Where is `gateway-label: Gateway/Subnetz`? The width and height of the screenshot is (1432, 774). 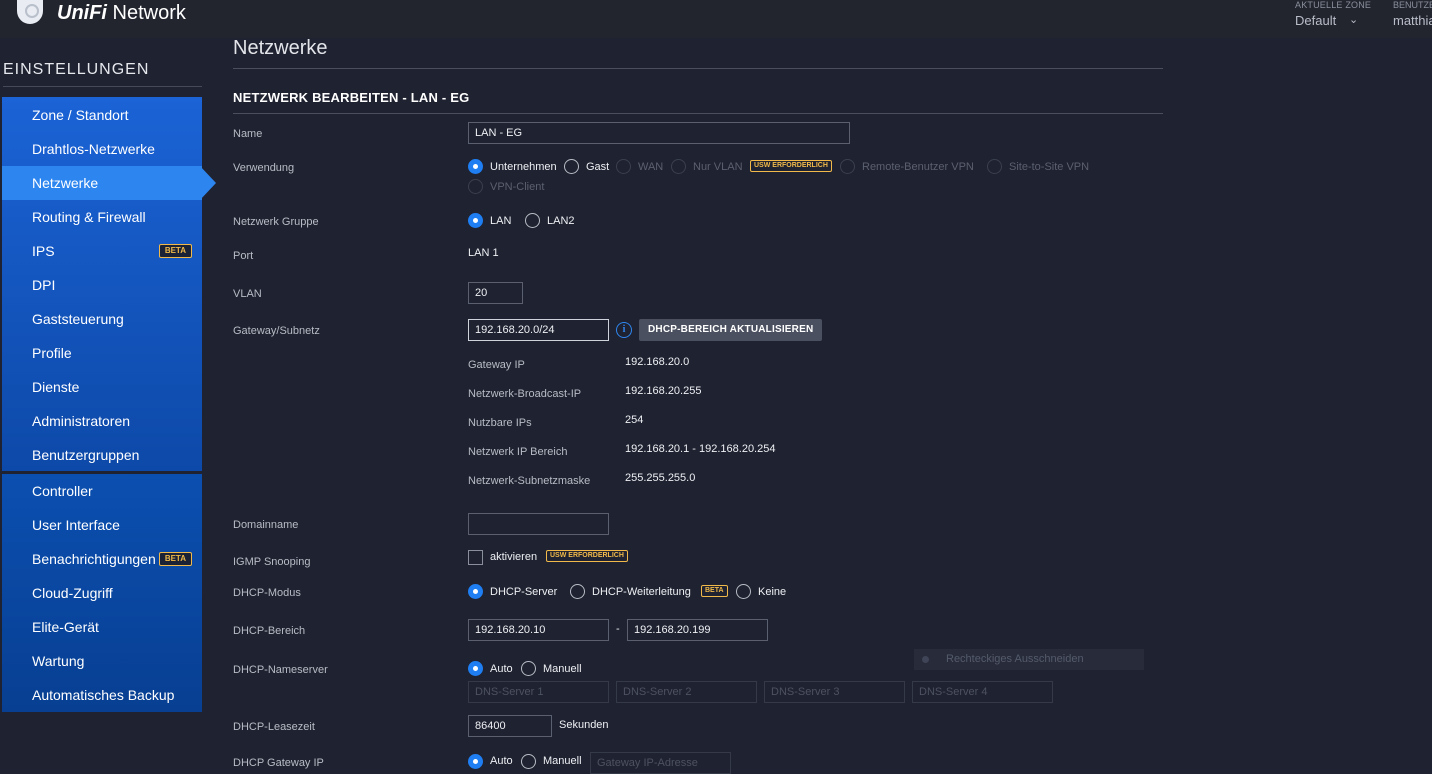 gateway-label: Gateway/Subnetz is located at coordinates (276, 331).